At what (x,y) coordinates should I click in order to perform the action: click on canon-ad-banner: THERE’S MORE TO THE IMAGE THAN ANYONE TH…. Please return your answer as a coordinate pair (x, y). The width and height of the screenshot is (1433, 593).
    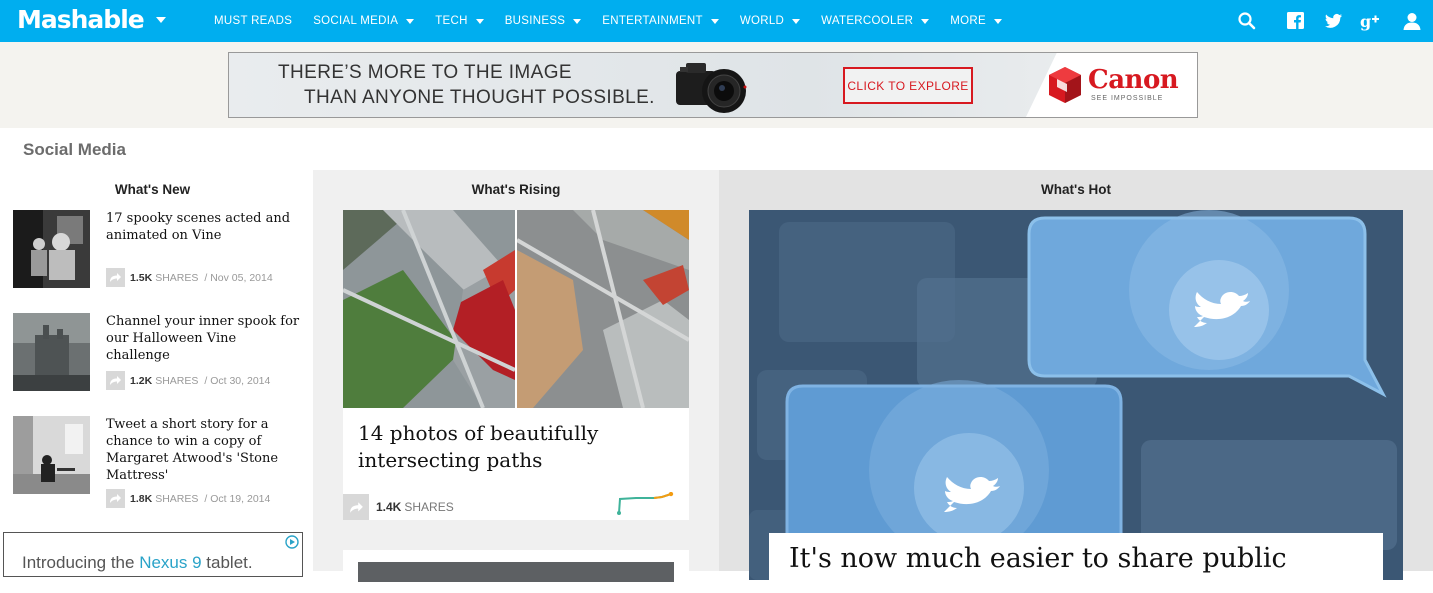
    Looking at the image, I should click on (713, 85).